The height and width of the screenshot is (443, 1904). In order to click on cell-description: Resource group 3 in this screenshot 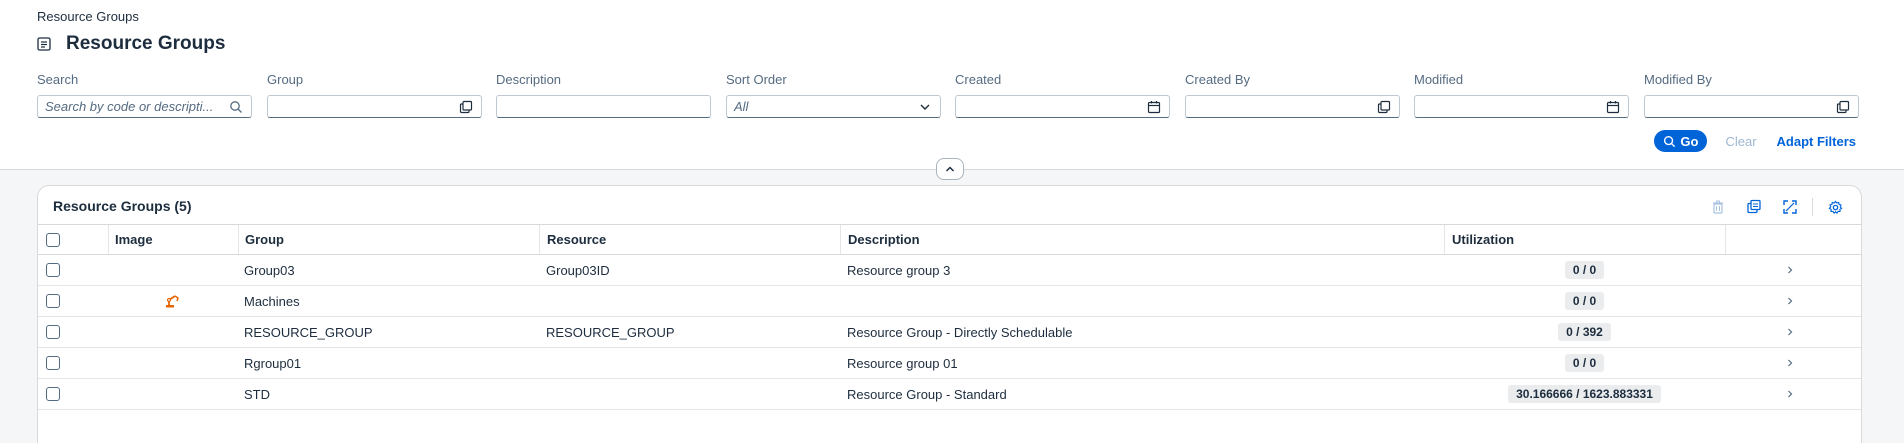, I will do `click(899, 270)`.